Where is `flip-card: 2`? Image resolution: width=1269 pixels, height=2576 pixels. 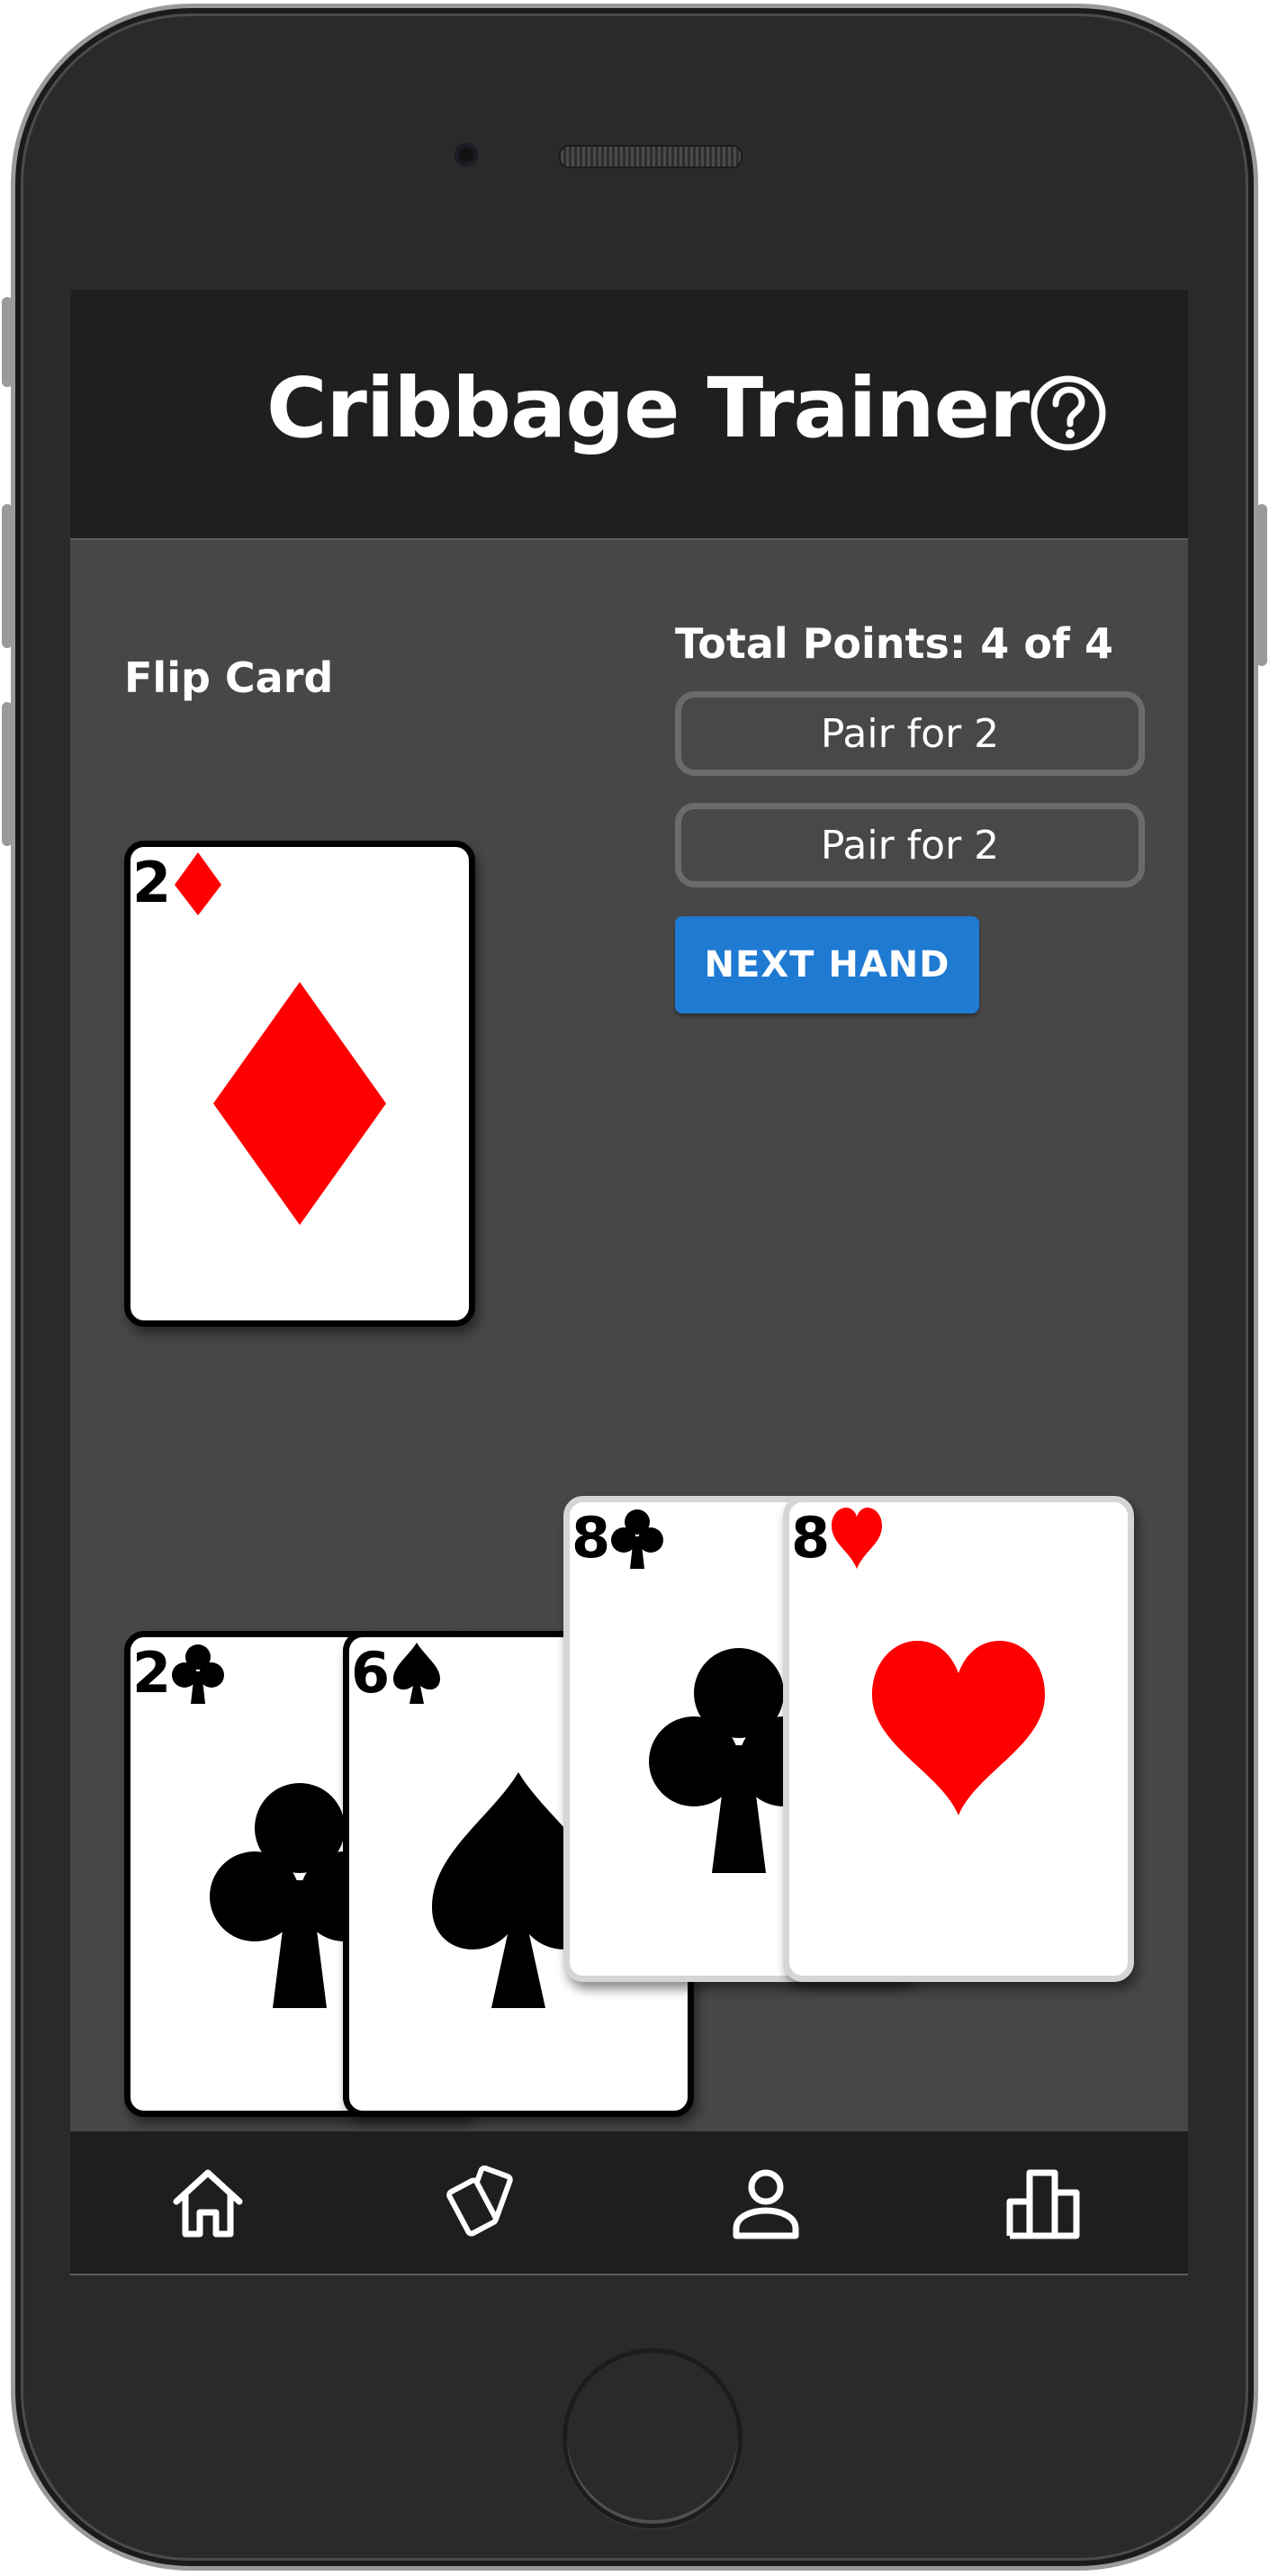 flip-card: 2 is located at coordinates (299, 1084).